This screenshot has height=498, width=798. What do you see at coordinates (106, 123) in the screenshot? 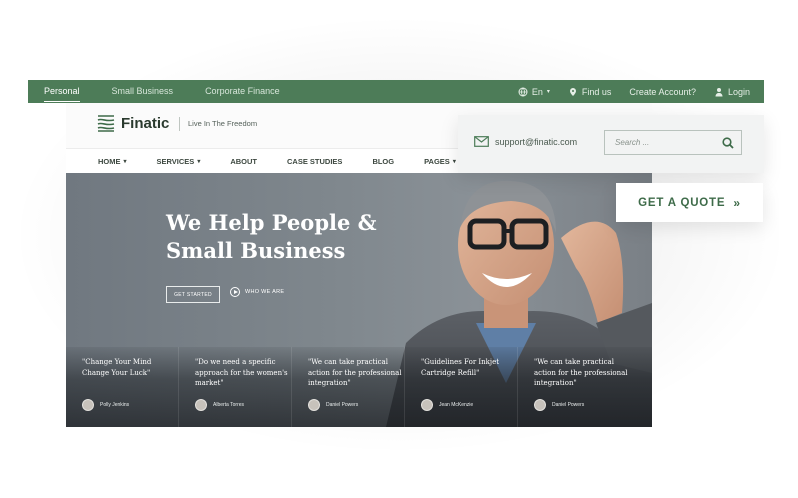
I see `finatic-logo-icon` at bounding box center [106, 123].